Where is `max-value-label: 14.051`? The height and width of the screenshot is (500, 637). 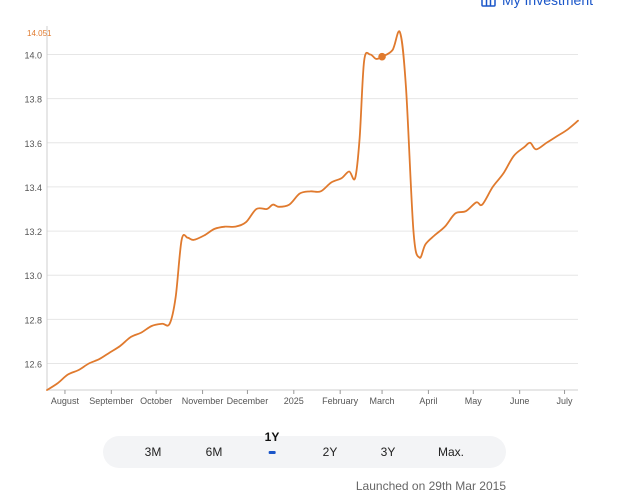
max-value-label: 14.051 is located at coordinates (39, 33).